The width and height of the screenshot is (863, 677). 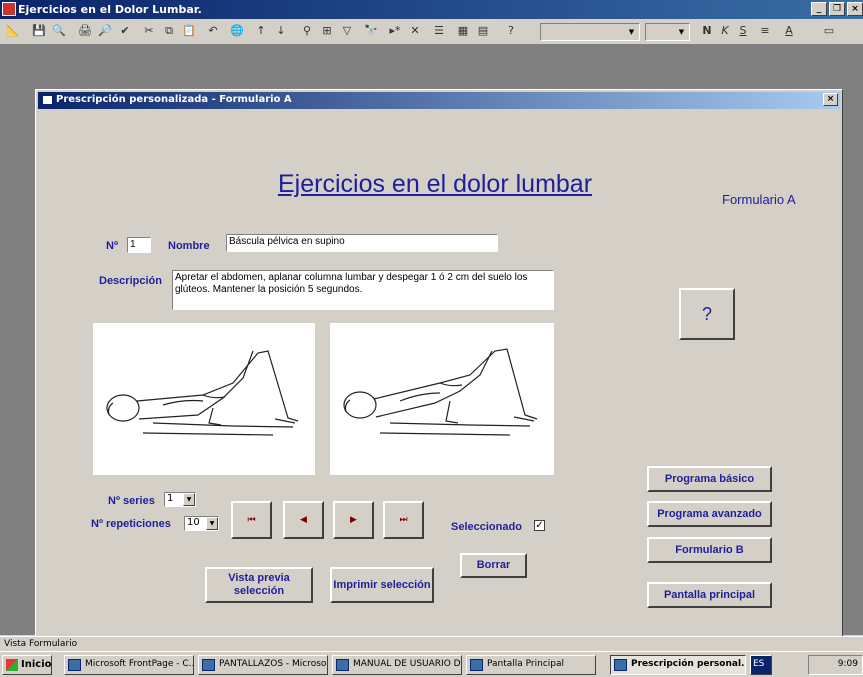 What do you see at coordinates (382, 585) in the screenshot?
I see `imprimir-button: Imprimir selección` at bounding box center [382, 585].